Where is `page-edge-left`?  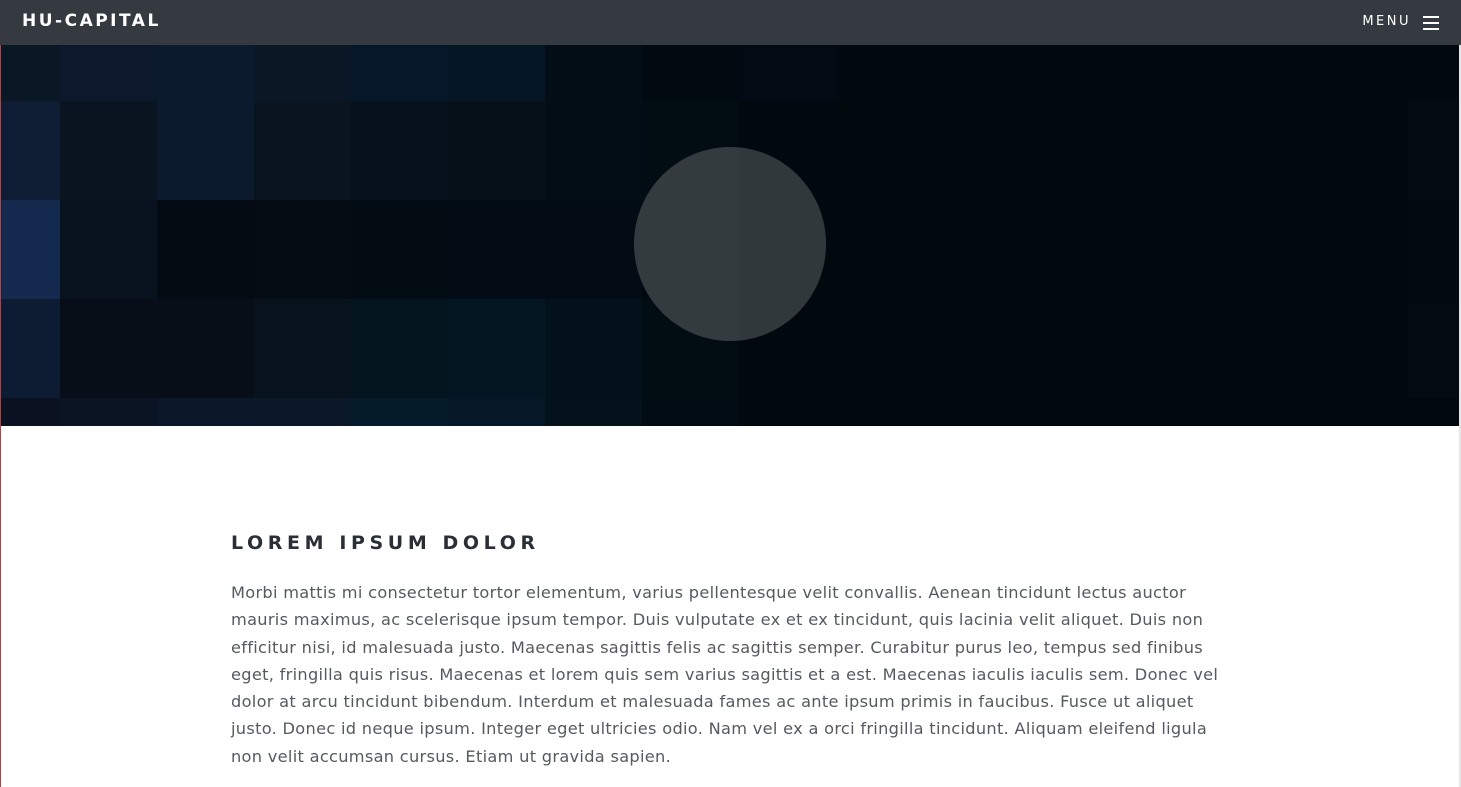 page-edge-left is located at coordinates (0, 393).